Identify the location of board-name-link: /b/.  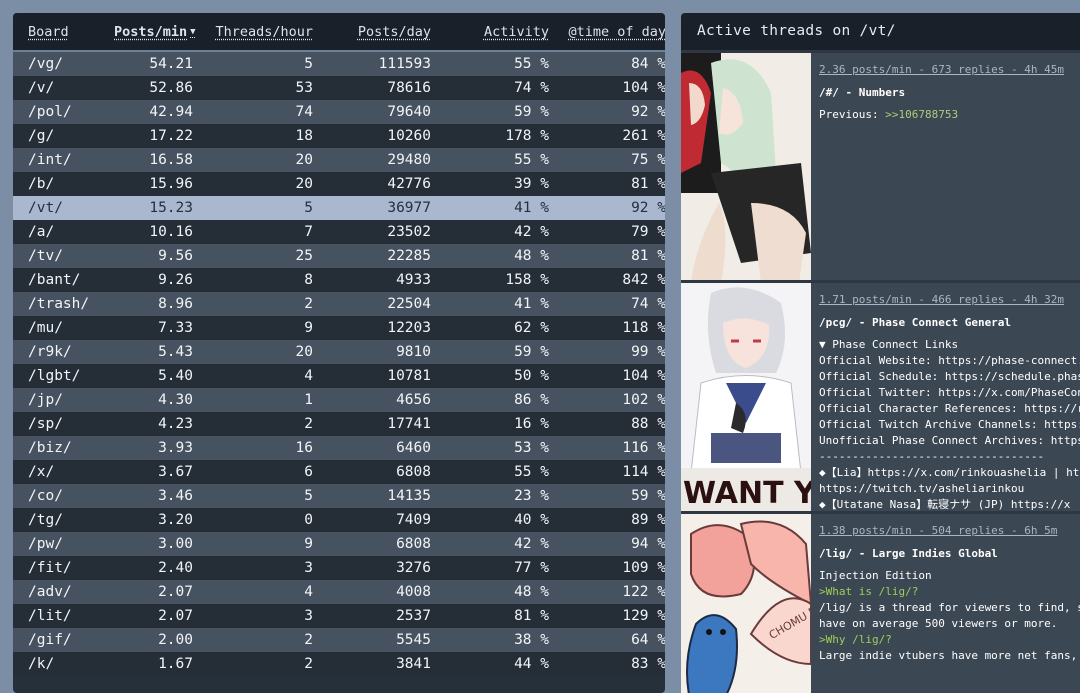
(63, 184).